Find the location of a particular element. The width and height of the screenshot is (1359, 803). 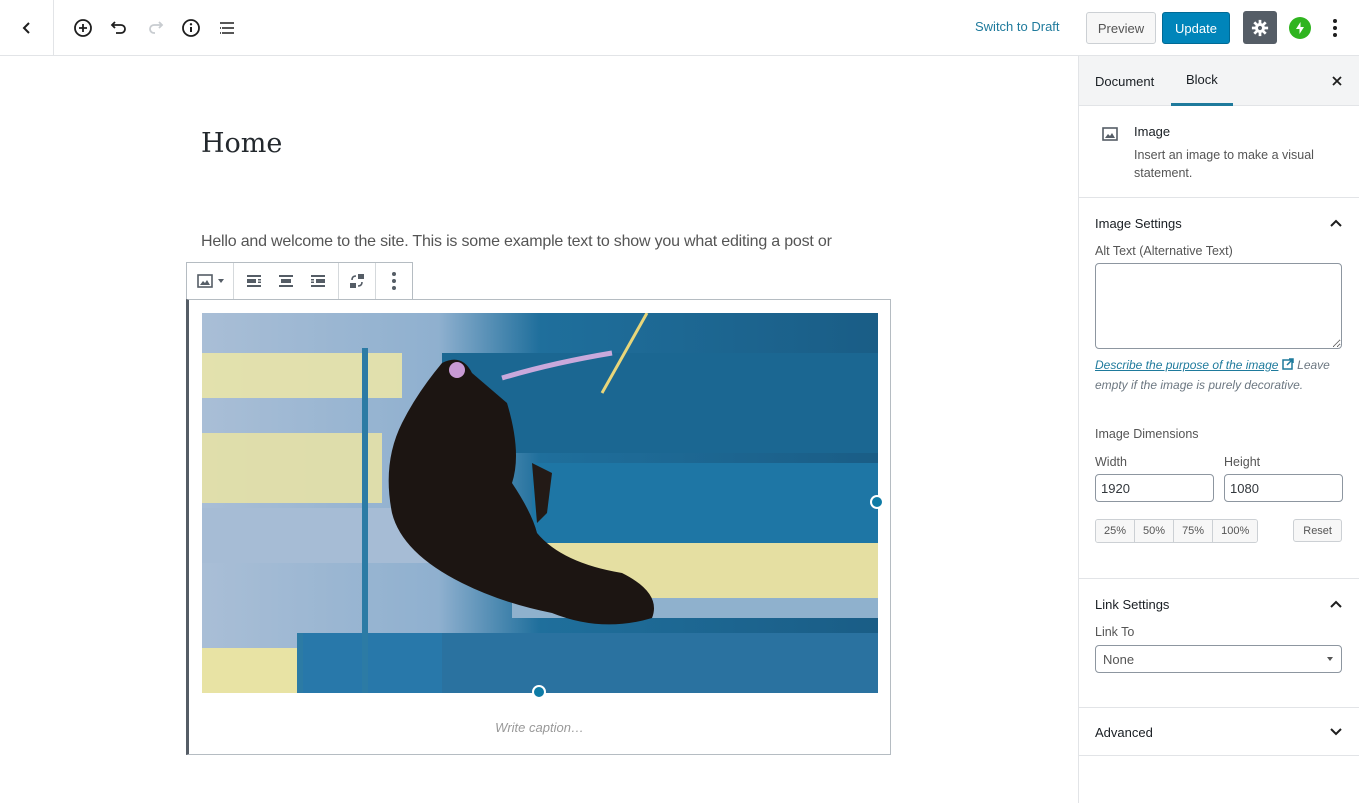

chevron-down-icon is located at coordinates (1336, 732).